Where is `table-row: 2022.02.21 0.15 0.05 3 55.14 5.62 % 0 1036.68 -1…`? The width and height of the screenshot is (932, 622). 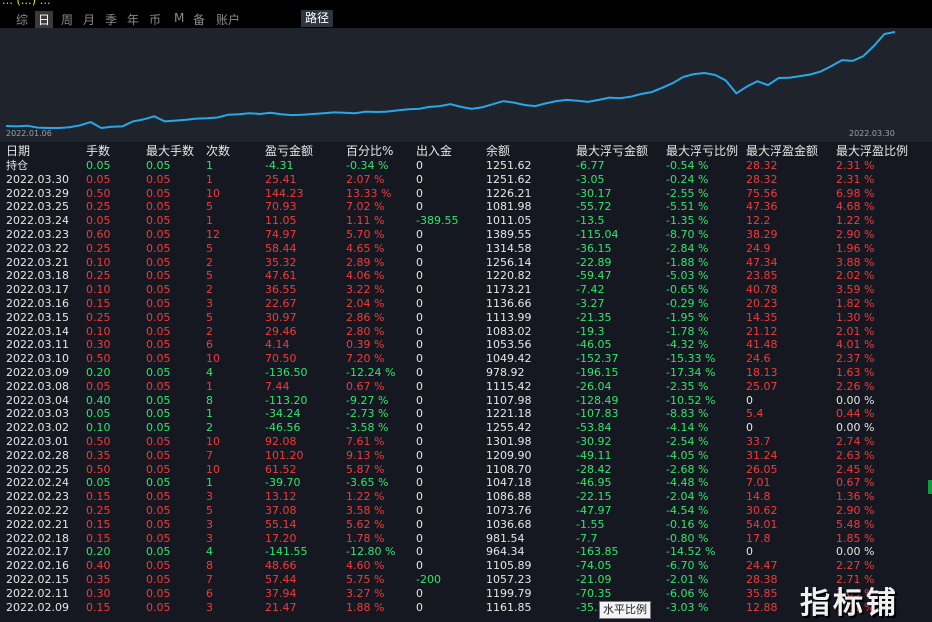
table-row: 2022.02.21 0.15 0.05 3 55.14 5.62 % 0 1036.68 -1… is located at coordinates (466, 525).